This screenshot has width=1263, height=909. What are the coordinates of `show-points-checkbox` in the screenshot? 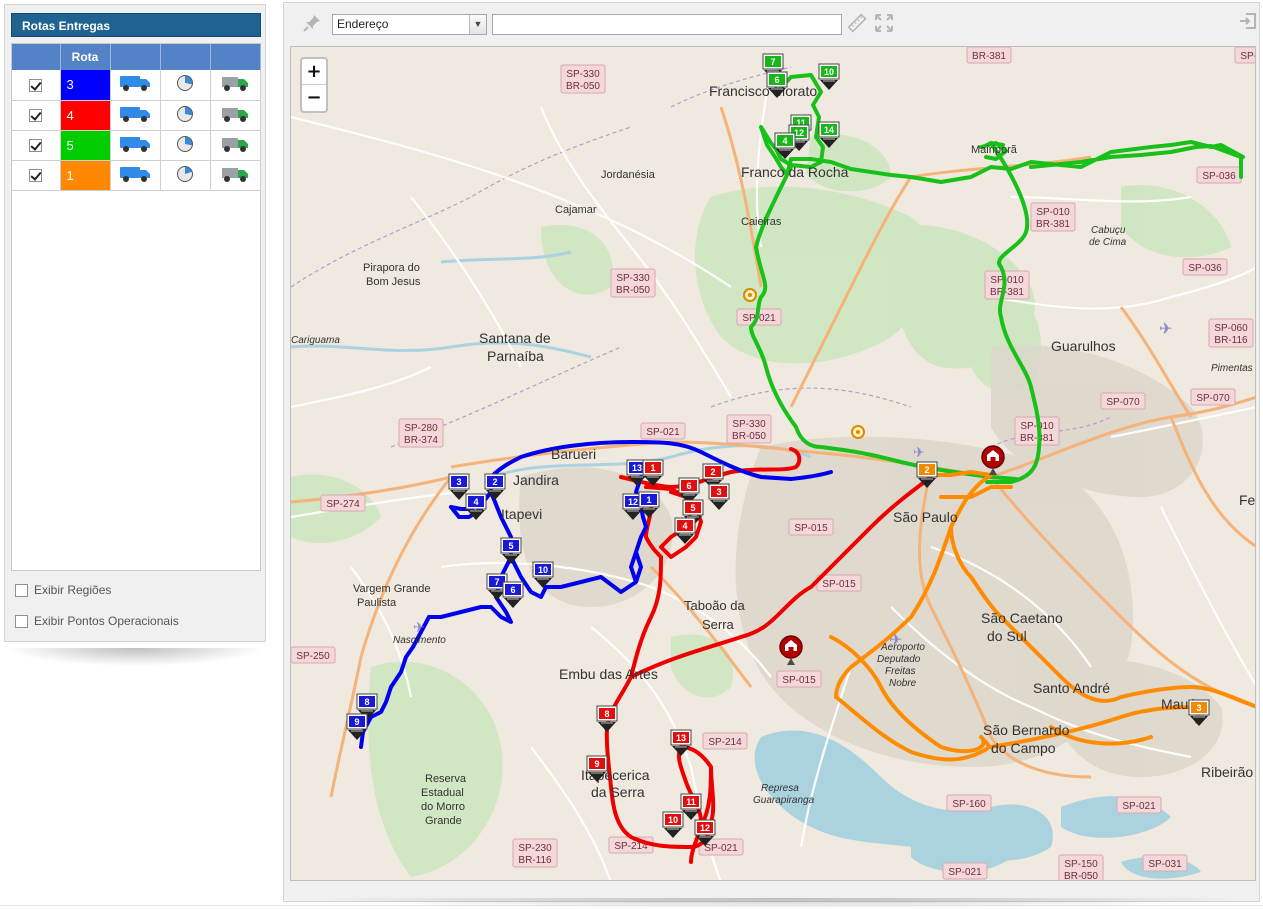 It's located at (21, 622).